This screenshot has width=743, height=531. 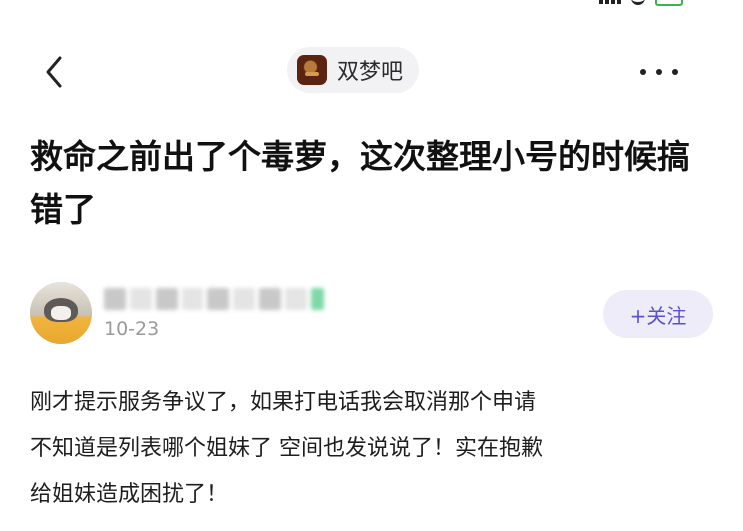 What do you see at coordinates (129, 494) in the screenshot?
I see `post-body-line: 给姐妹造成困扰了！` at bounding box center [129, 494].